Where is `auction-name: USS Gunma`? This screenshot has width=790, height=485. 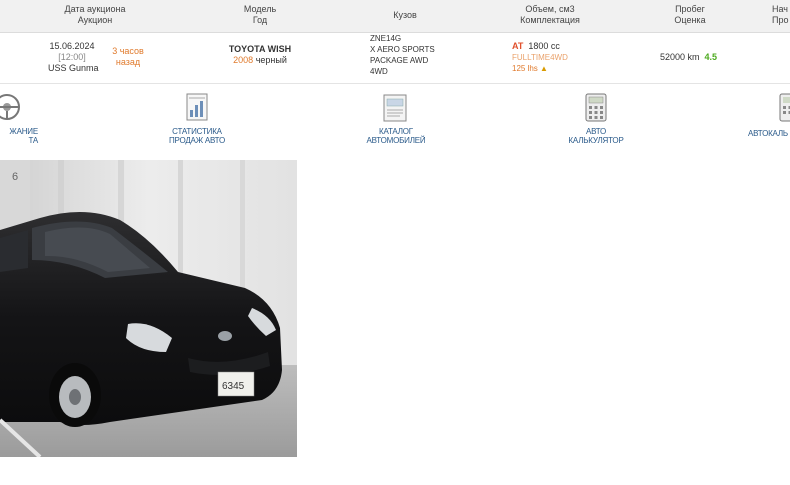 auction-name: USS Gunma is located at coordinates (73, 68).